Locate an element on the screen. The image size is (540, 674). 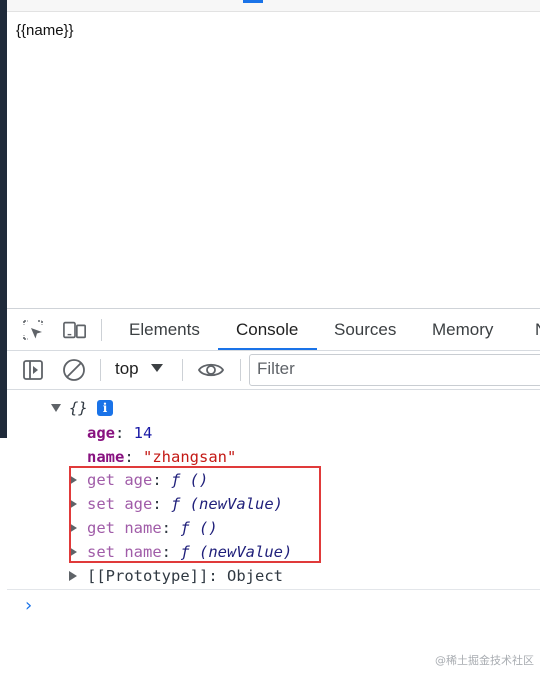
prop-row-age: age: 14 is located at coordinates (120, 433).